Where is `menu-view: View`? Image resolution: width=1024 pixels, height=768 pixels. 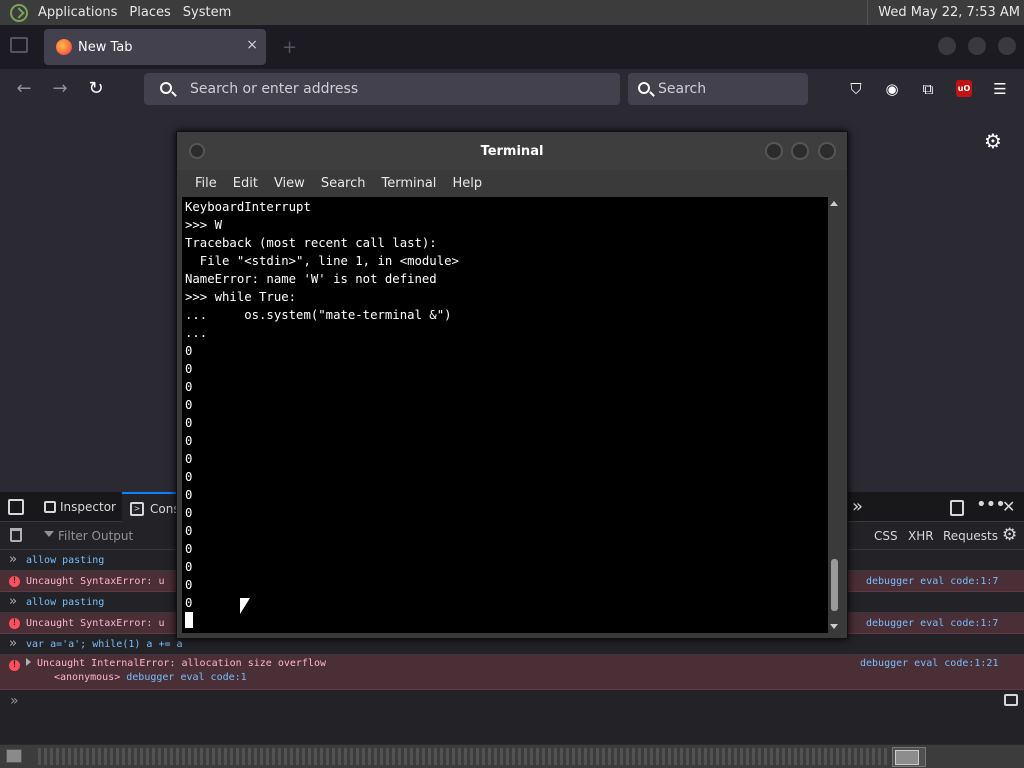 menu-view: View is located at coordinates (289, 183).